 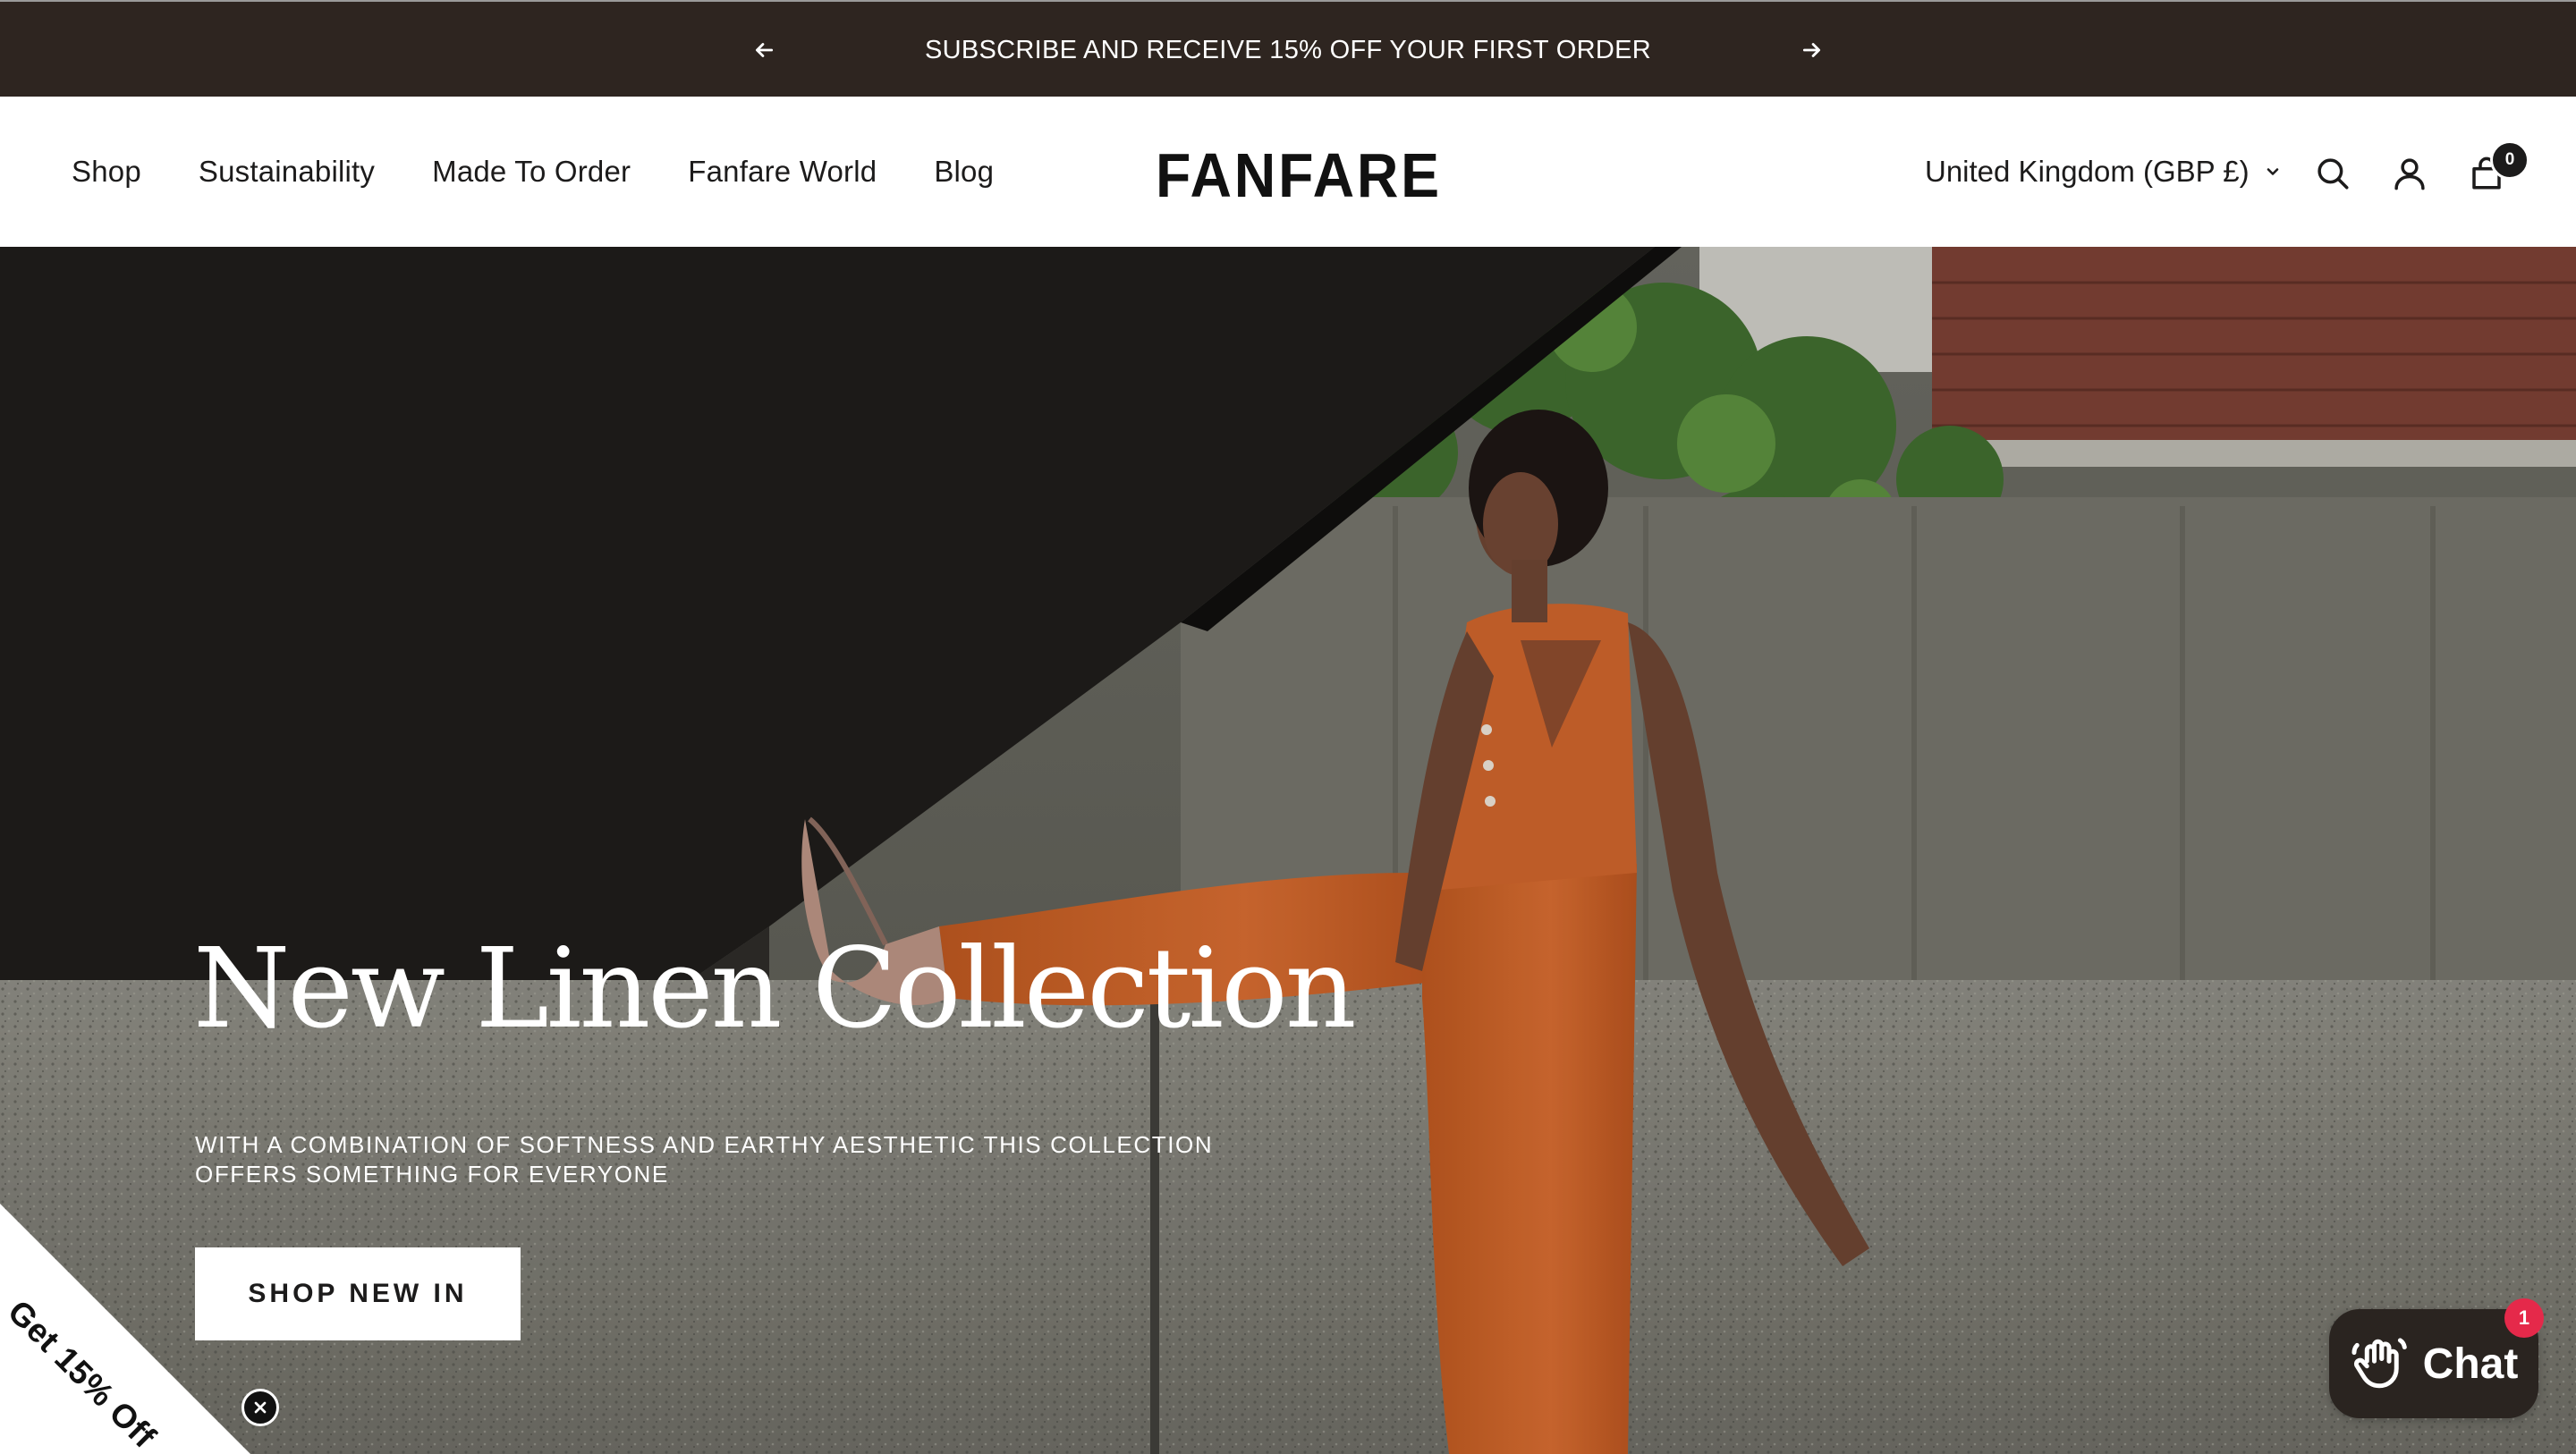 I want to click on search-button, so click(x=2332, y=174).